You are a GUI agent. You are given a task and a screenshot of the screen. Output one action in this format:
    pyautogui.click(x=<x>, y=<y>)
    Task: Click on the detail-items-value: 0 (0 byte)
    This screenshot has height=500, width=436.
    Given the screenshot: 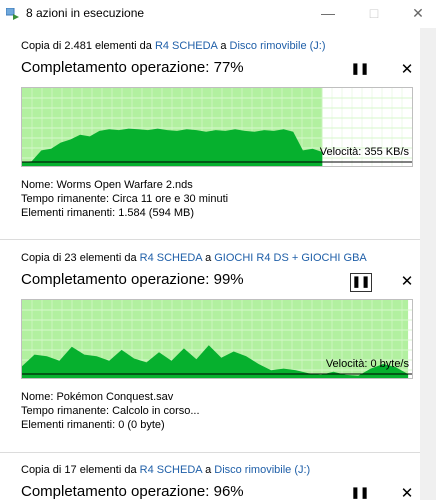 What is the action you would take?
    pyautogui.click(x=141, y=425)
    